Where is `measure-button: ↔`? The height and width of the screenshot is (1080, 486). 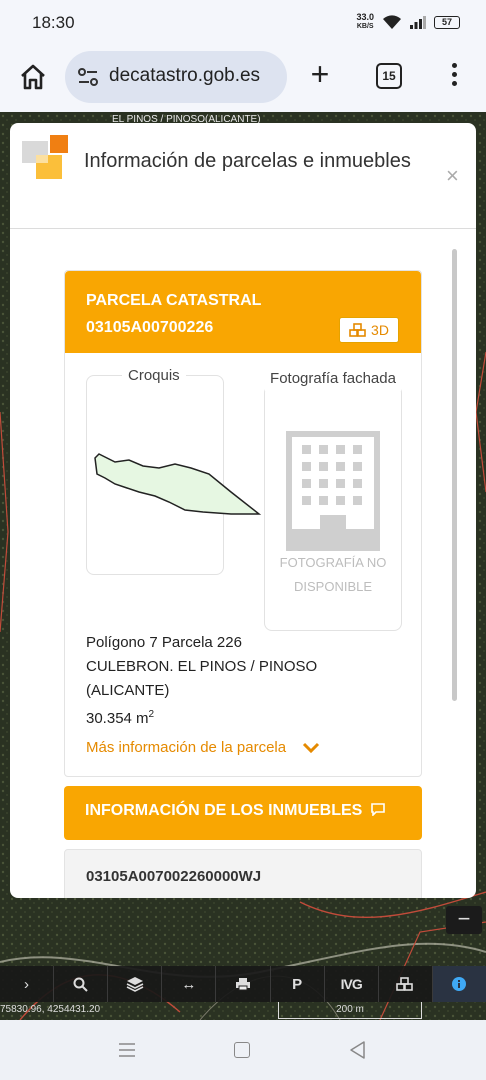 measure-button: ↔ is located at coordinates (189, 984).